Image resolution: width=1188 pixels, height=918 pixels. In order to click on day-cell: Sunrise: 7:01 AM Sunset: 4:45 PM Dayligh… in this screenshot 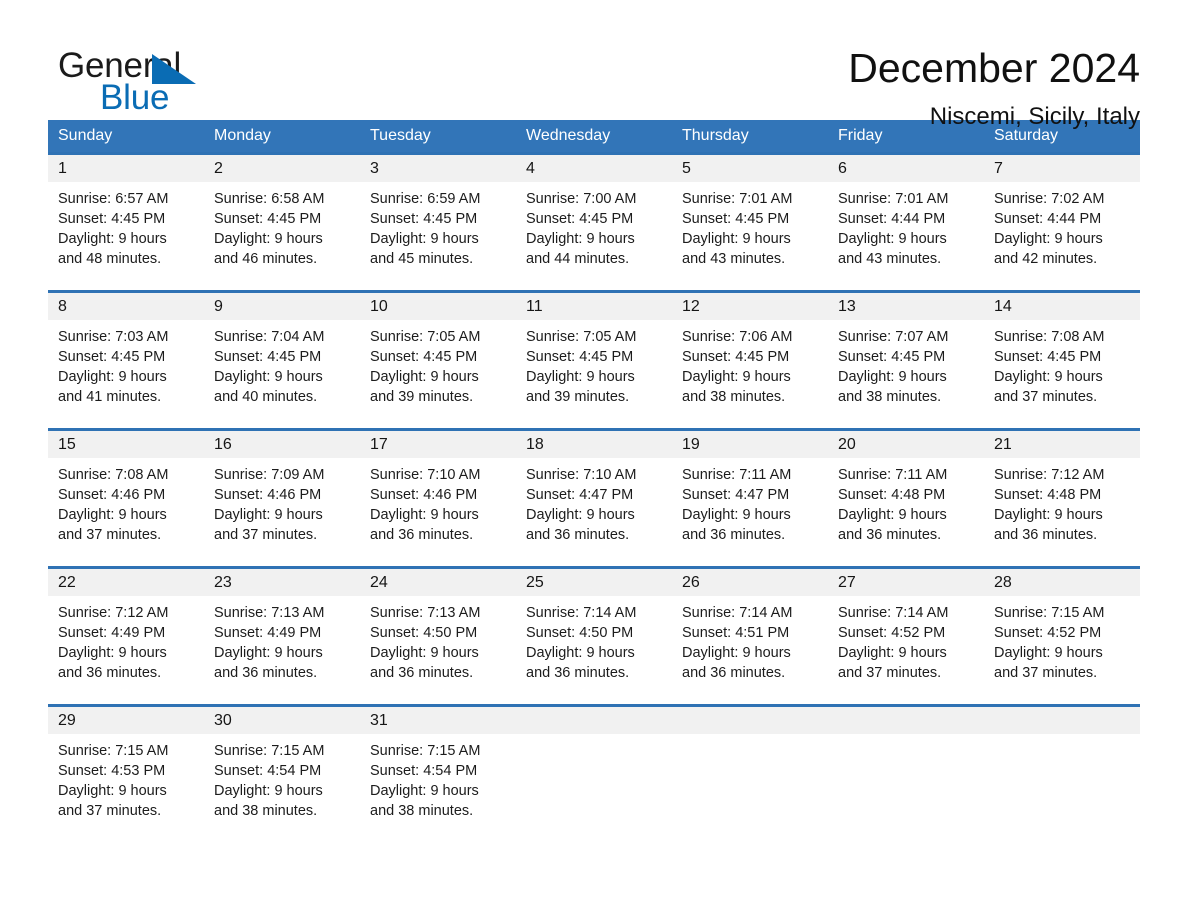, I will do `click(750, 236)`.